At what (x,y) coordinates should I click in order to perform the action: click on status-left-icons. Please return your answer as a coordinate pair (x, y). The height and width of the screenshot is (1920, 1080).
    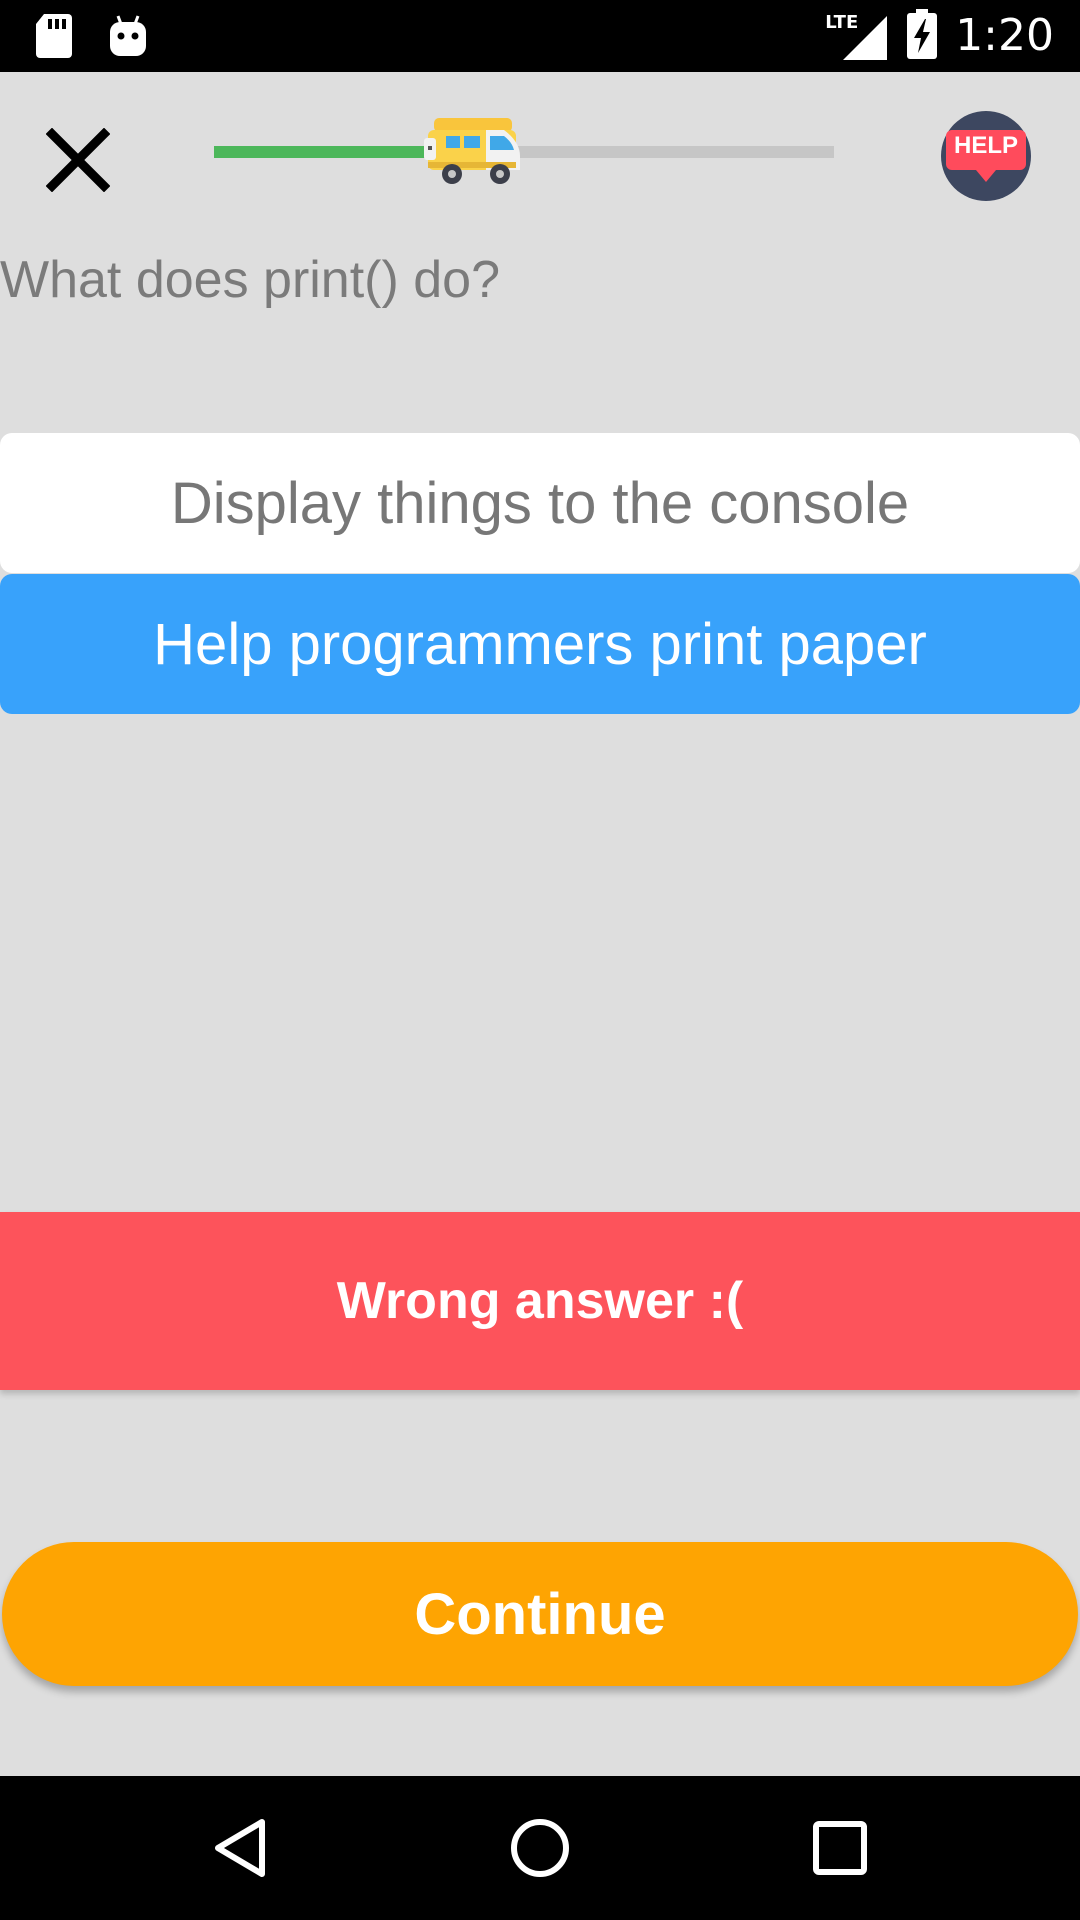
    Looking at the image, I should click on (92, 38).